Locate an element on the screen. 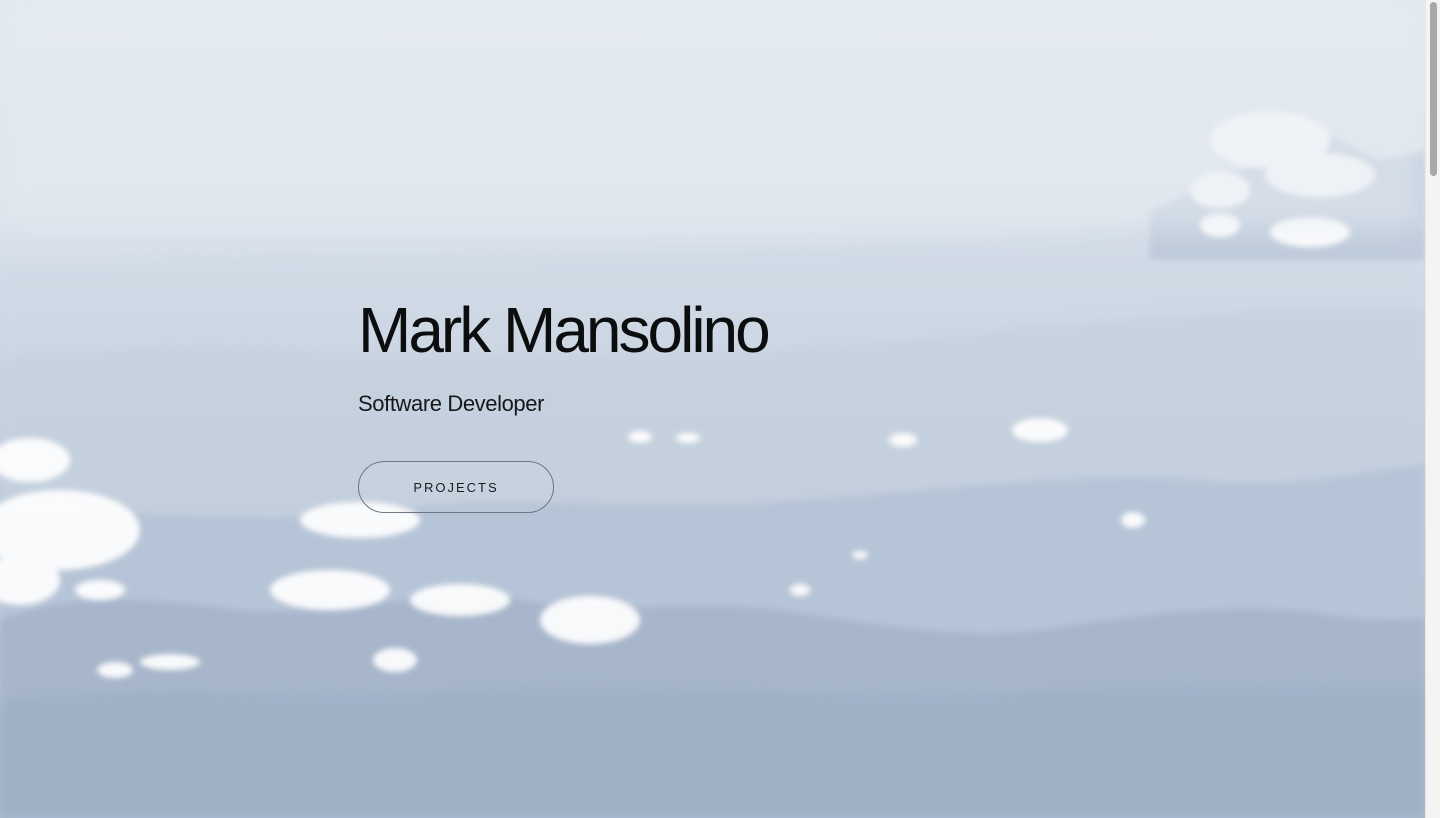 The width and height of the screenshot is (1440, 818). scrollbar-thumb is located at coordinates (1433, 89).